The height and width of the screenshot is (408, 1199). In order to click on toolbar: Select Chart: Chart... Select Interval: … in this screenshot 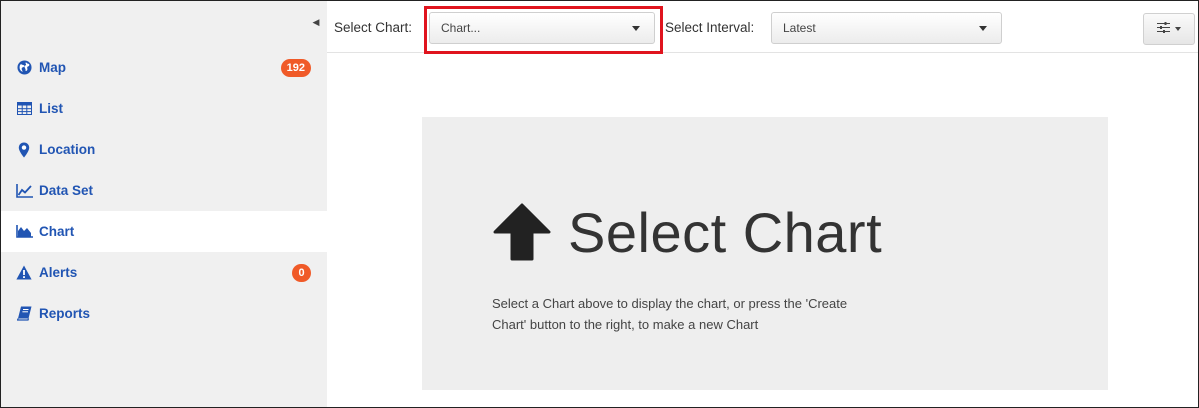, I will do `click(762, 27)`.